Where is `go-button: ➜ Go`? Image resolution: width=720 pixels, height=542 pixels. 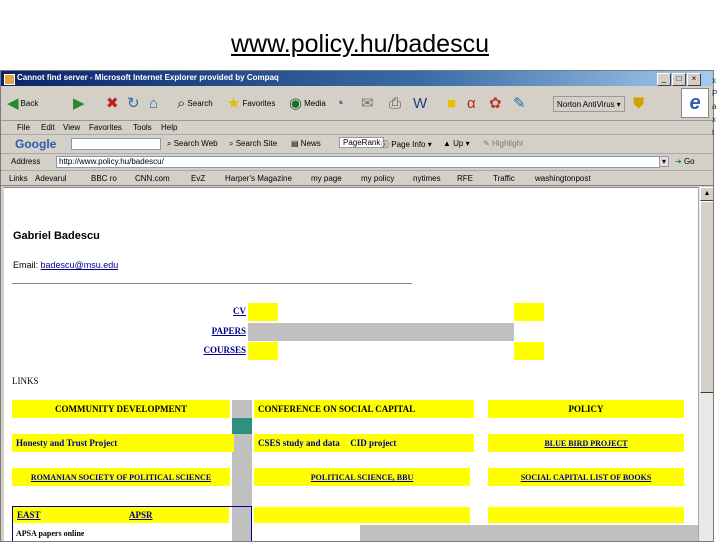 go-button: ➜ Go is located at coordinates (685, 161).